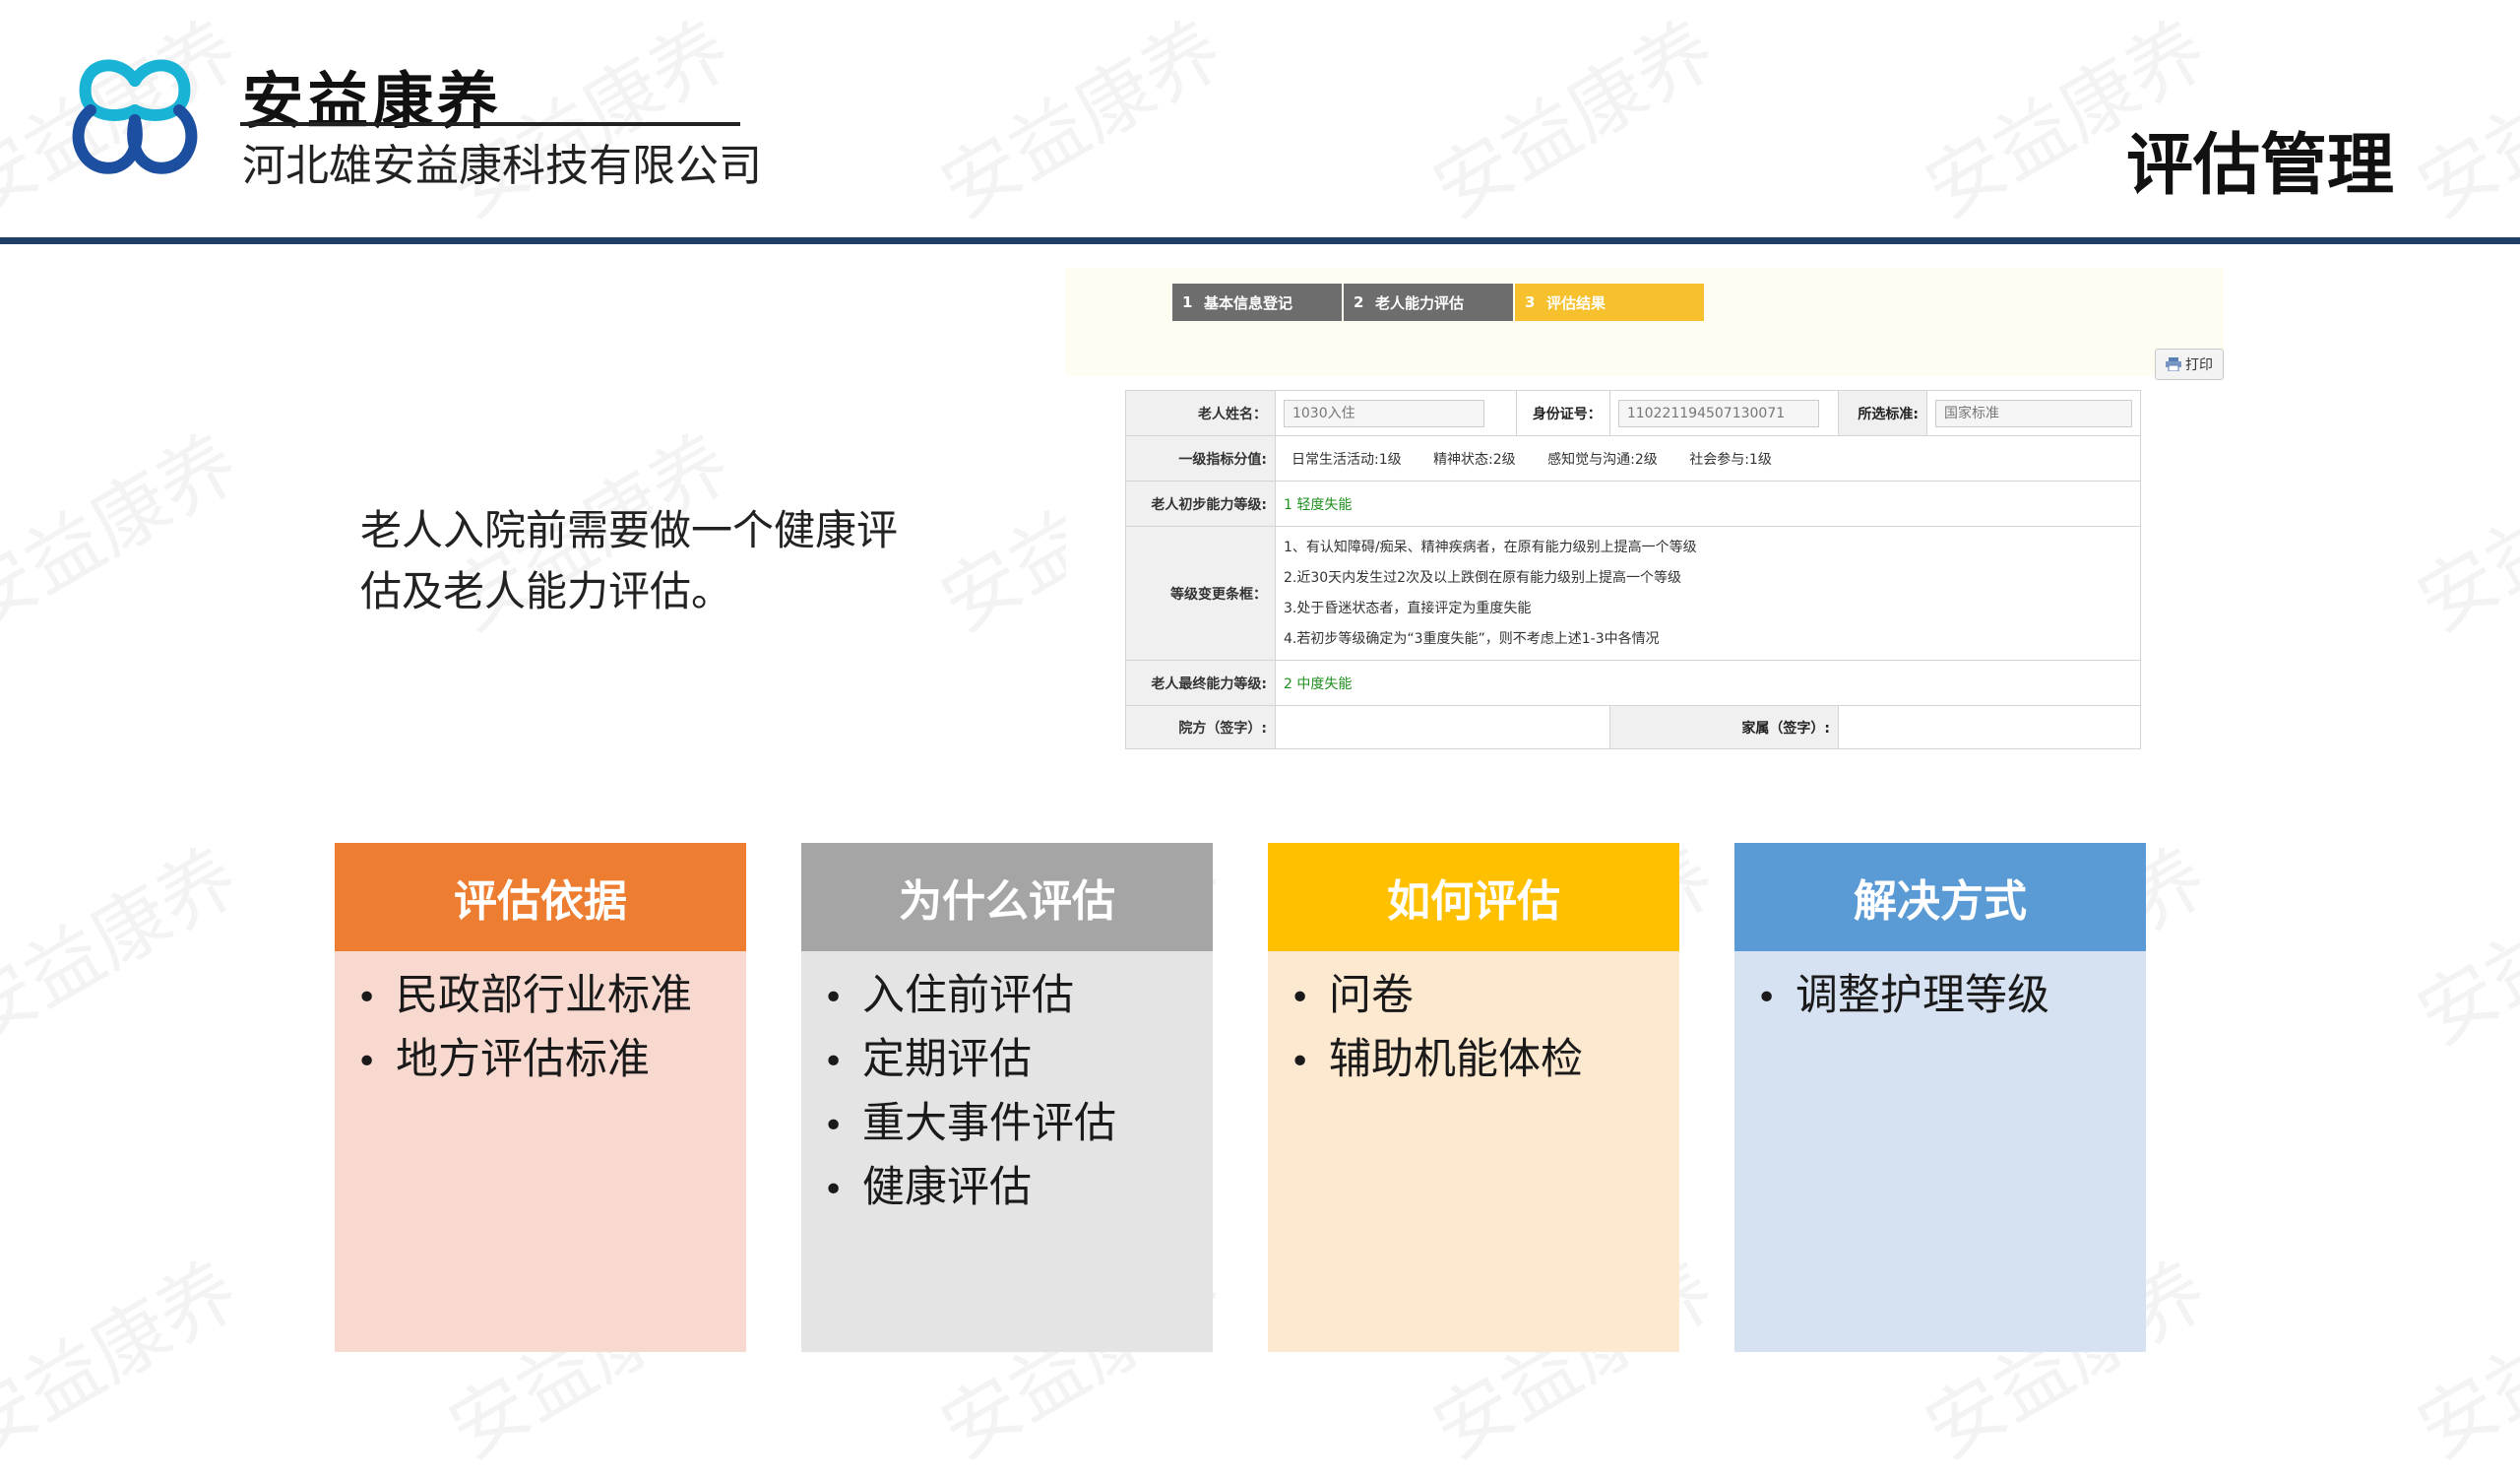  I want to click on card-title: 如何评估, so click(1473, 897).